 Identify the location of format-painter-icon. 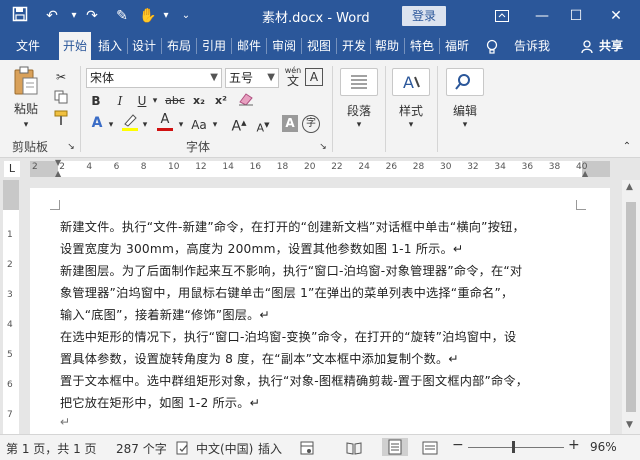
(61, 120).